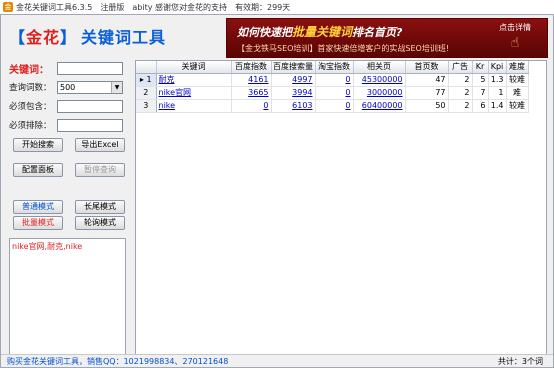  I want to click on exclude-label: 必须排除：, so click(30, 126).